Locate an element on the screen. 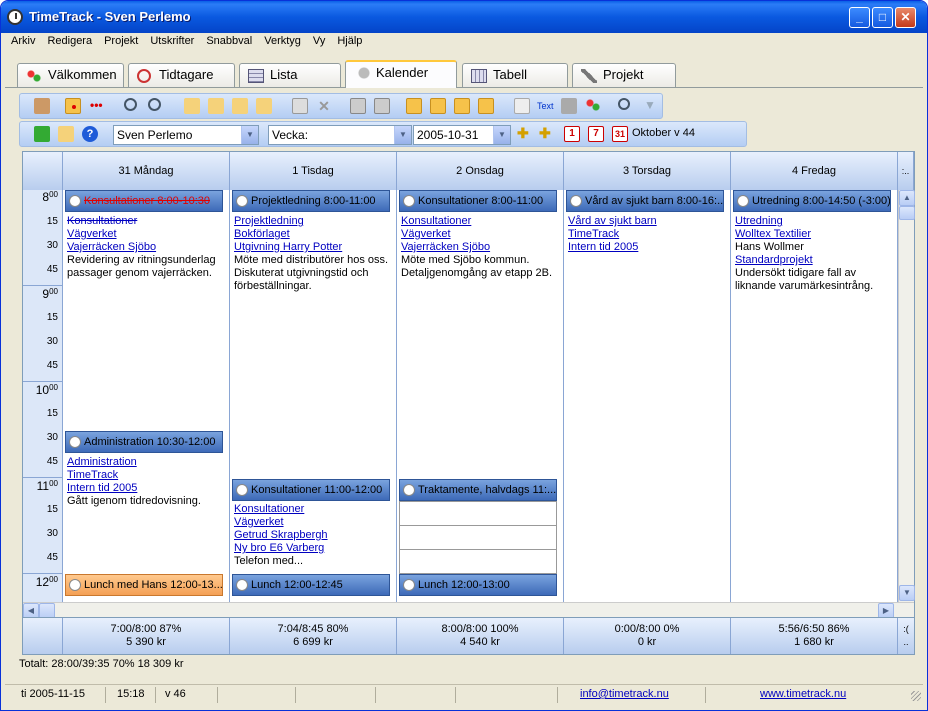 The height and width of the screenshot is (711, 928). event-link: Getrud Skrapbergh is located at coordinates (311, 535).